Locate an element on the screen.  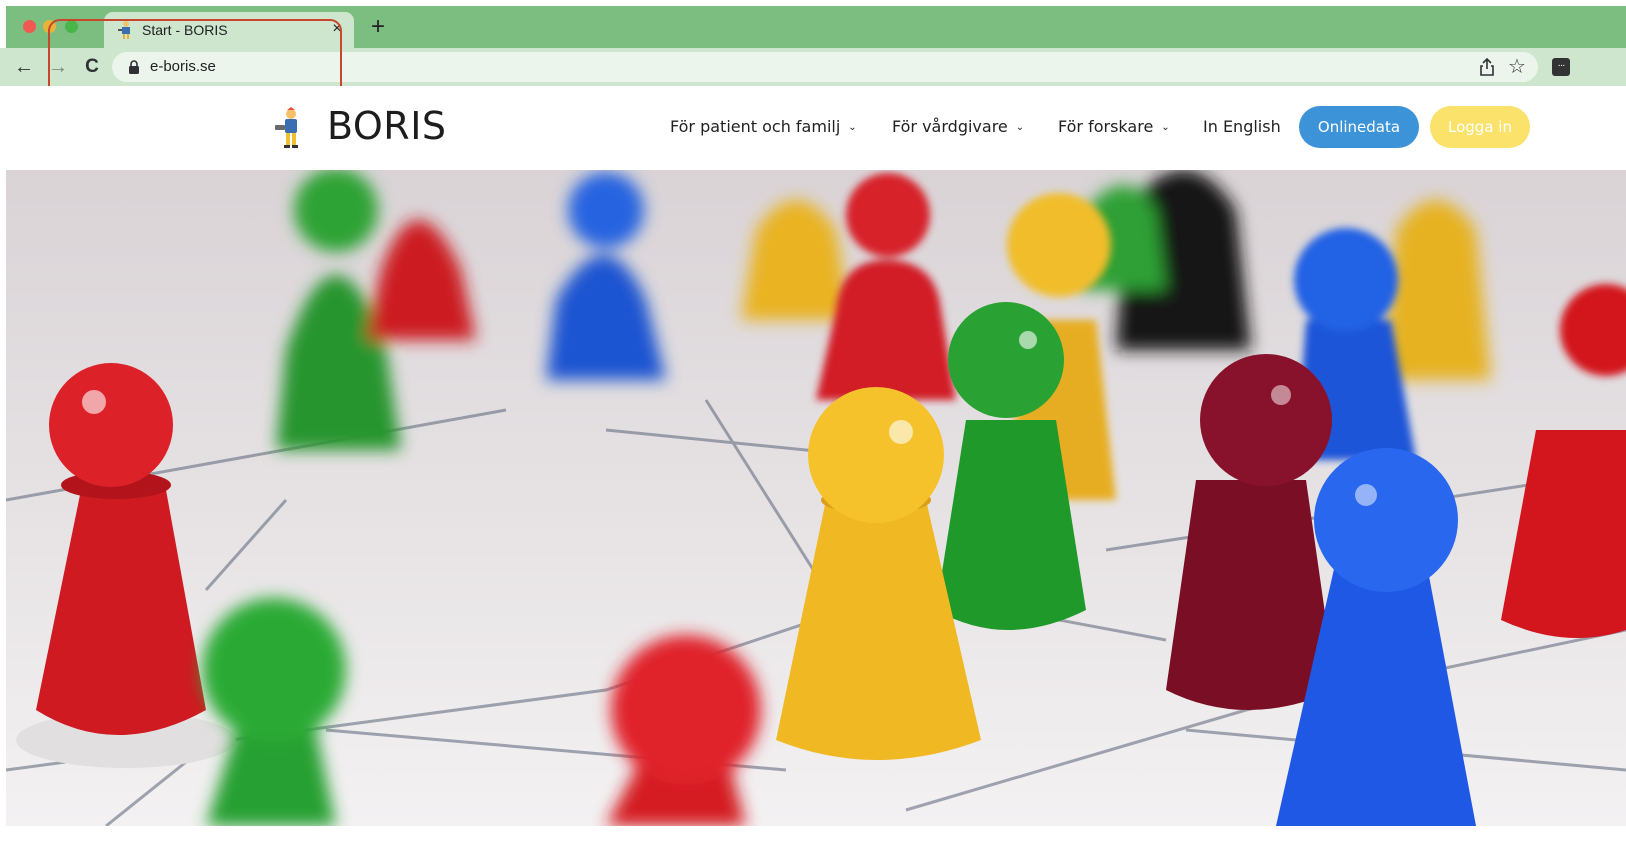
minimize-window-button is located at coordinates (49, 26).